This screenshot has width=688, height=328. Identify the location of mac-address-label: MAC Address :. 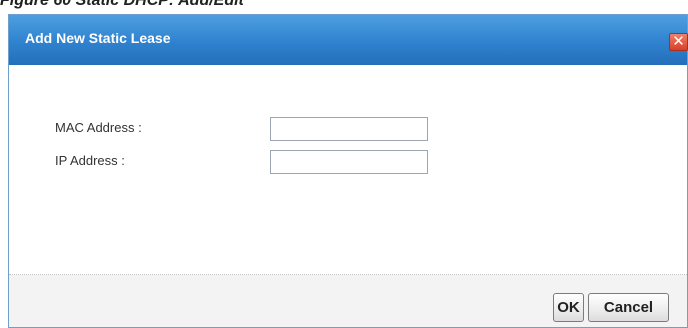
(98, 127).